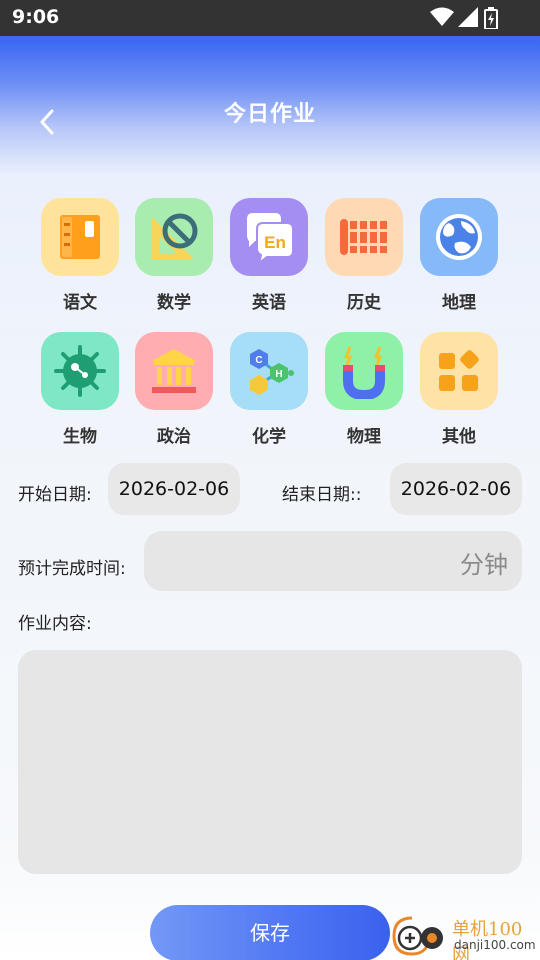 The image size is (540, 960). Describe the element at coordinates (465, 936) in the screenshot. I see `watermark: 单机100网 danji100.com` at that location.